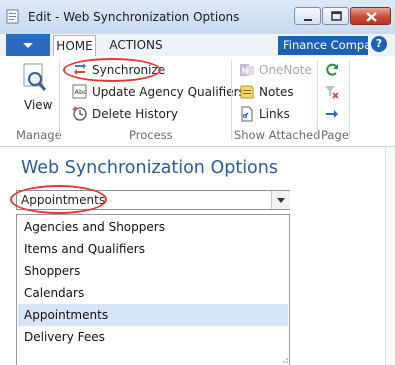  I want to click on tab-home: HOME, so click(74, 45).